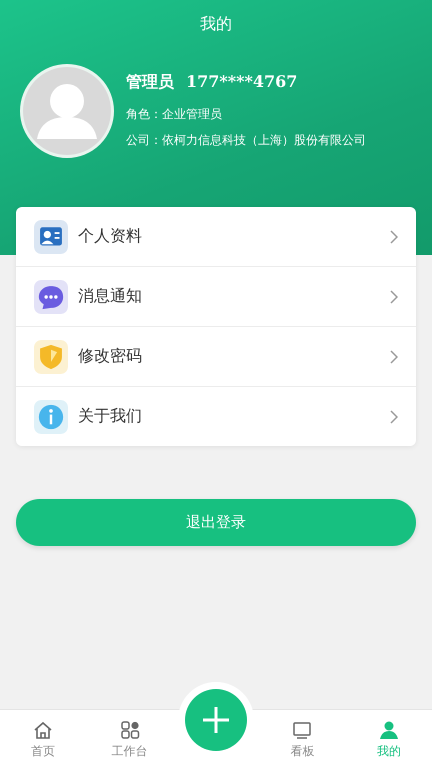  What do you see at coordinates (51, 357) in the screenshot?
I see `password-icon` at bounding box center [51, 357].